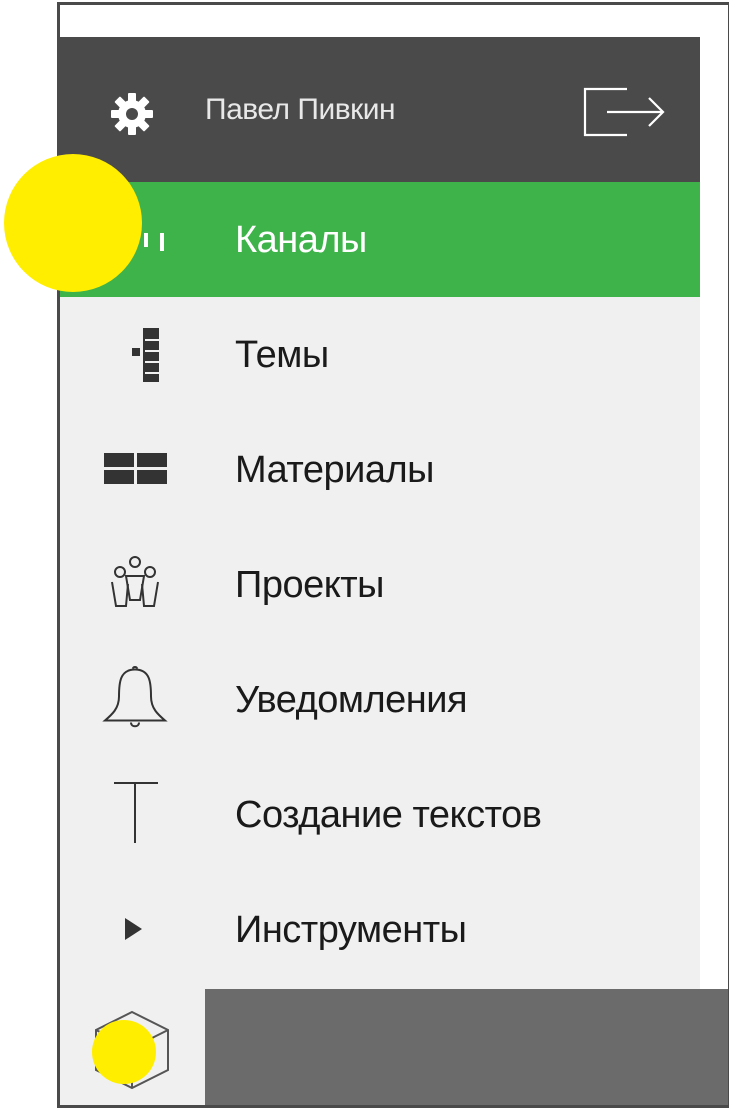  I want to click on menu-item-topics: Темы, so click(380, 354).